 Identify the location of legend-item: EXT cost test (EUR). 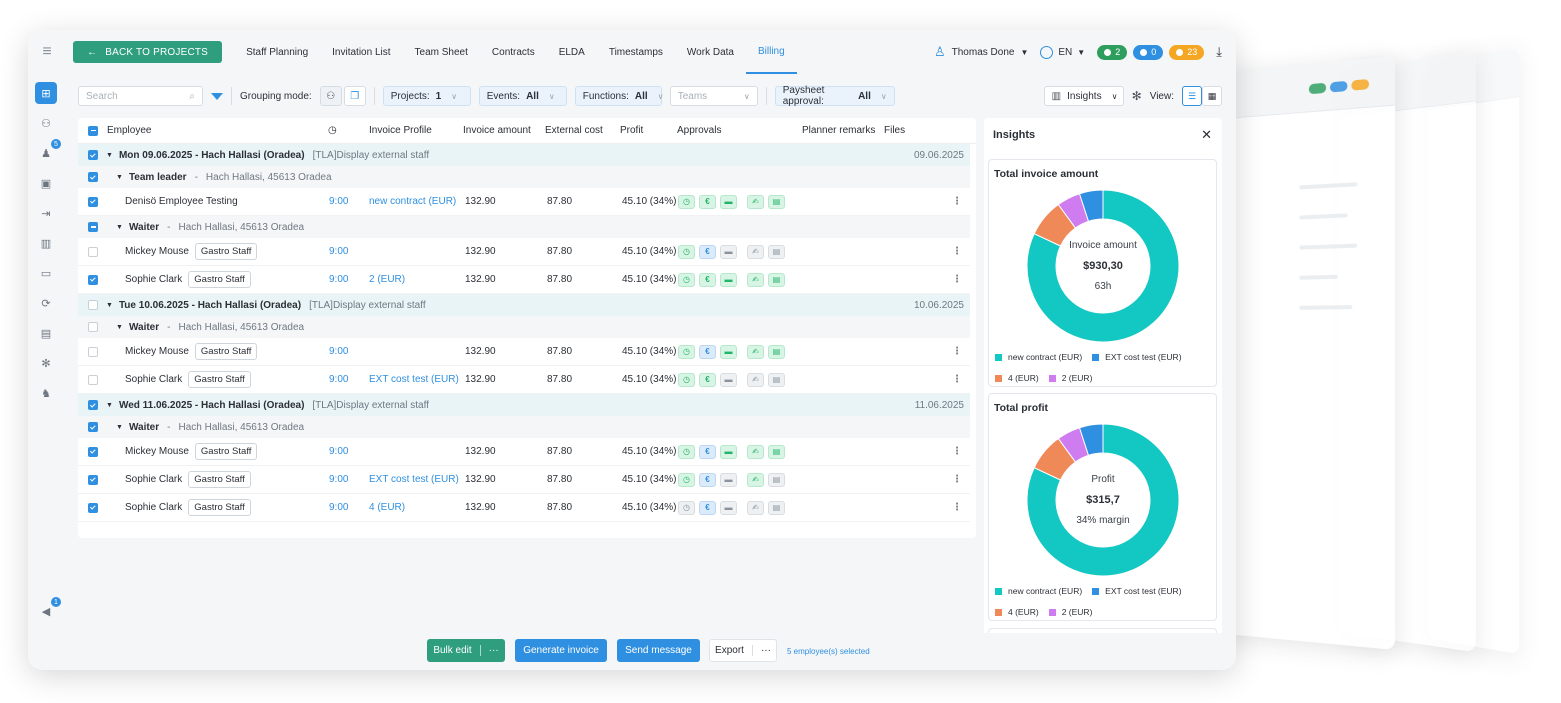
(1136, 591).